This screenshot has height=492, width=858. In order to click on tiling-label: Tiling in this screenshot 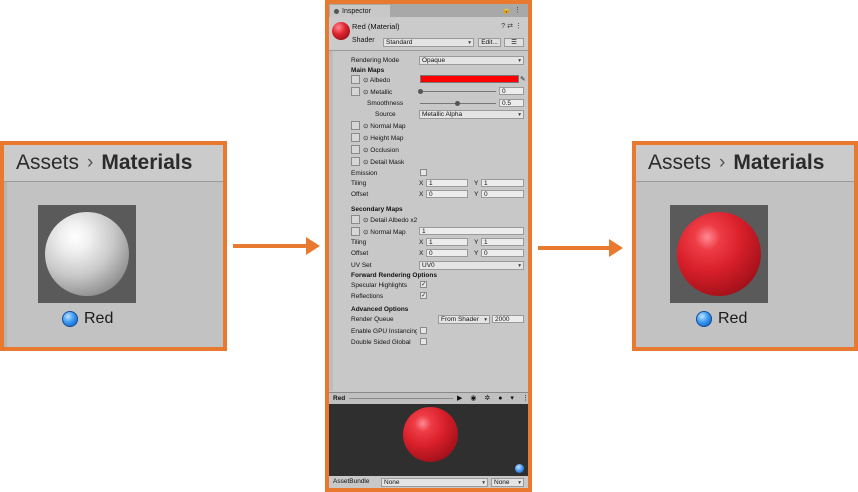, I will do `click(359, 183)`.